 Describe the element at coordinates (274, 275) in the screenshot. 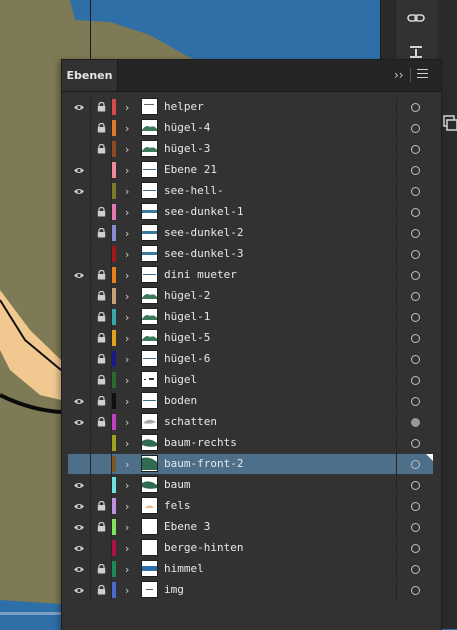

I see `layer-name: dini mueter` at that location.